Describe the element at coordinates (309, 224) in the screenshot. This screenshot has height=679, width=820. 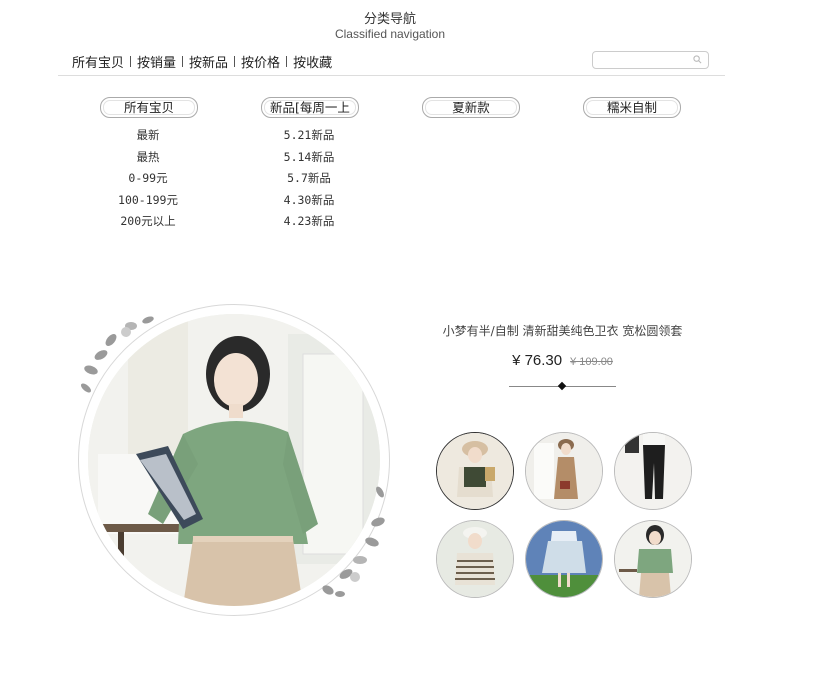
I see `category-link: 4.23新品` at that location.